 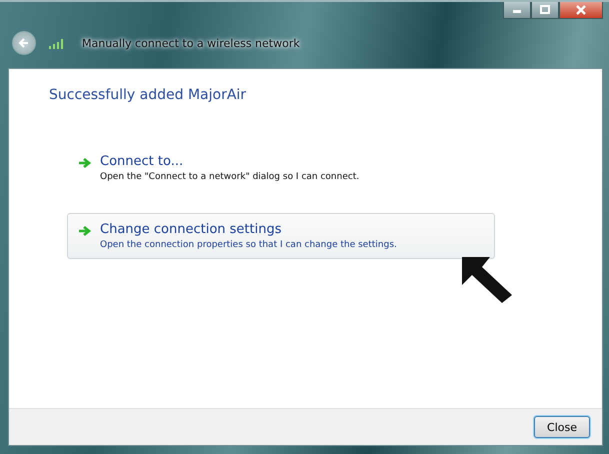 I want to click on dialog-button: Close, so click(x=562, y=427).